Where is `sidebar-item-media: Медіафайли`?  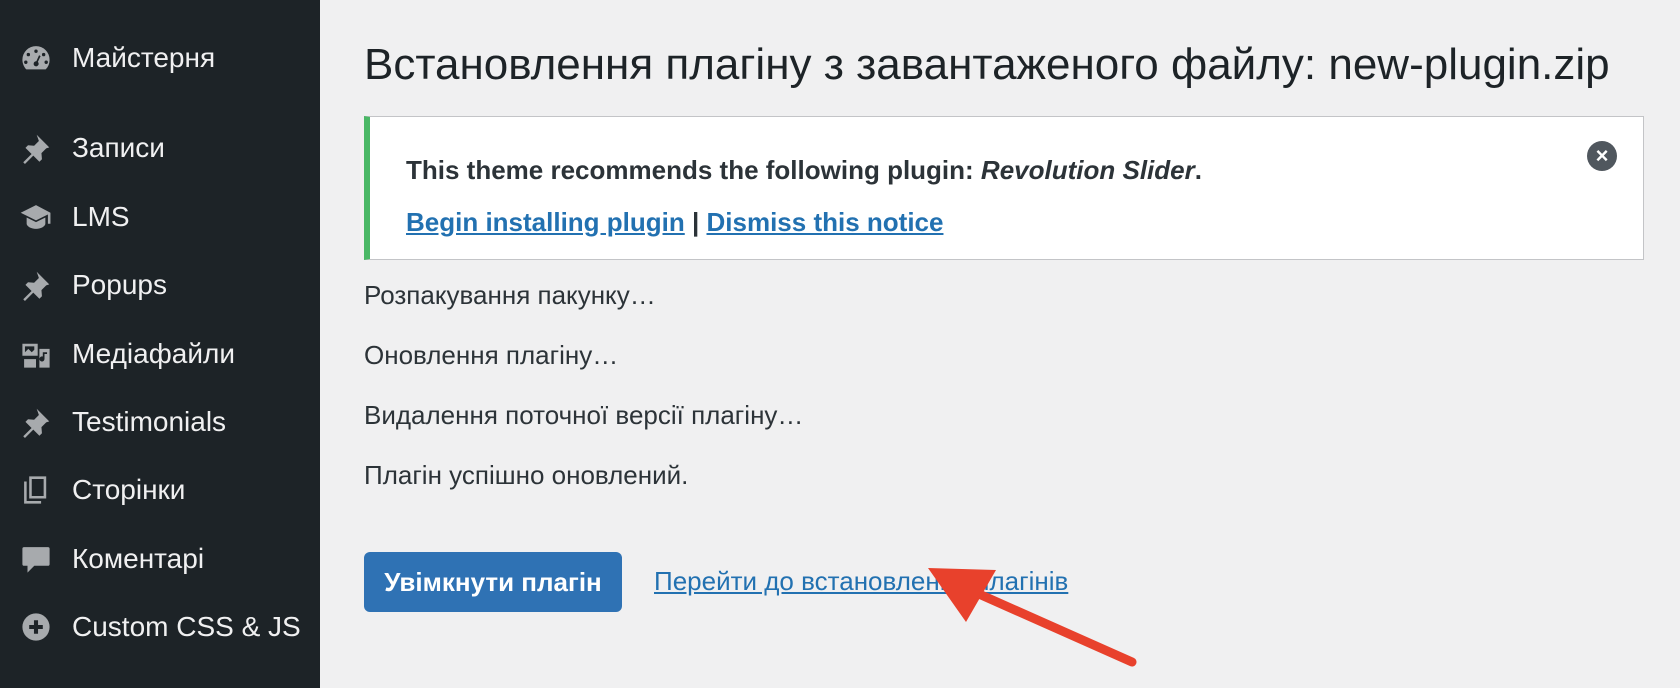
sidebar-item-media: Медіафайли is located at coordinates (160, 354).